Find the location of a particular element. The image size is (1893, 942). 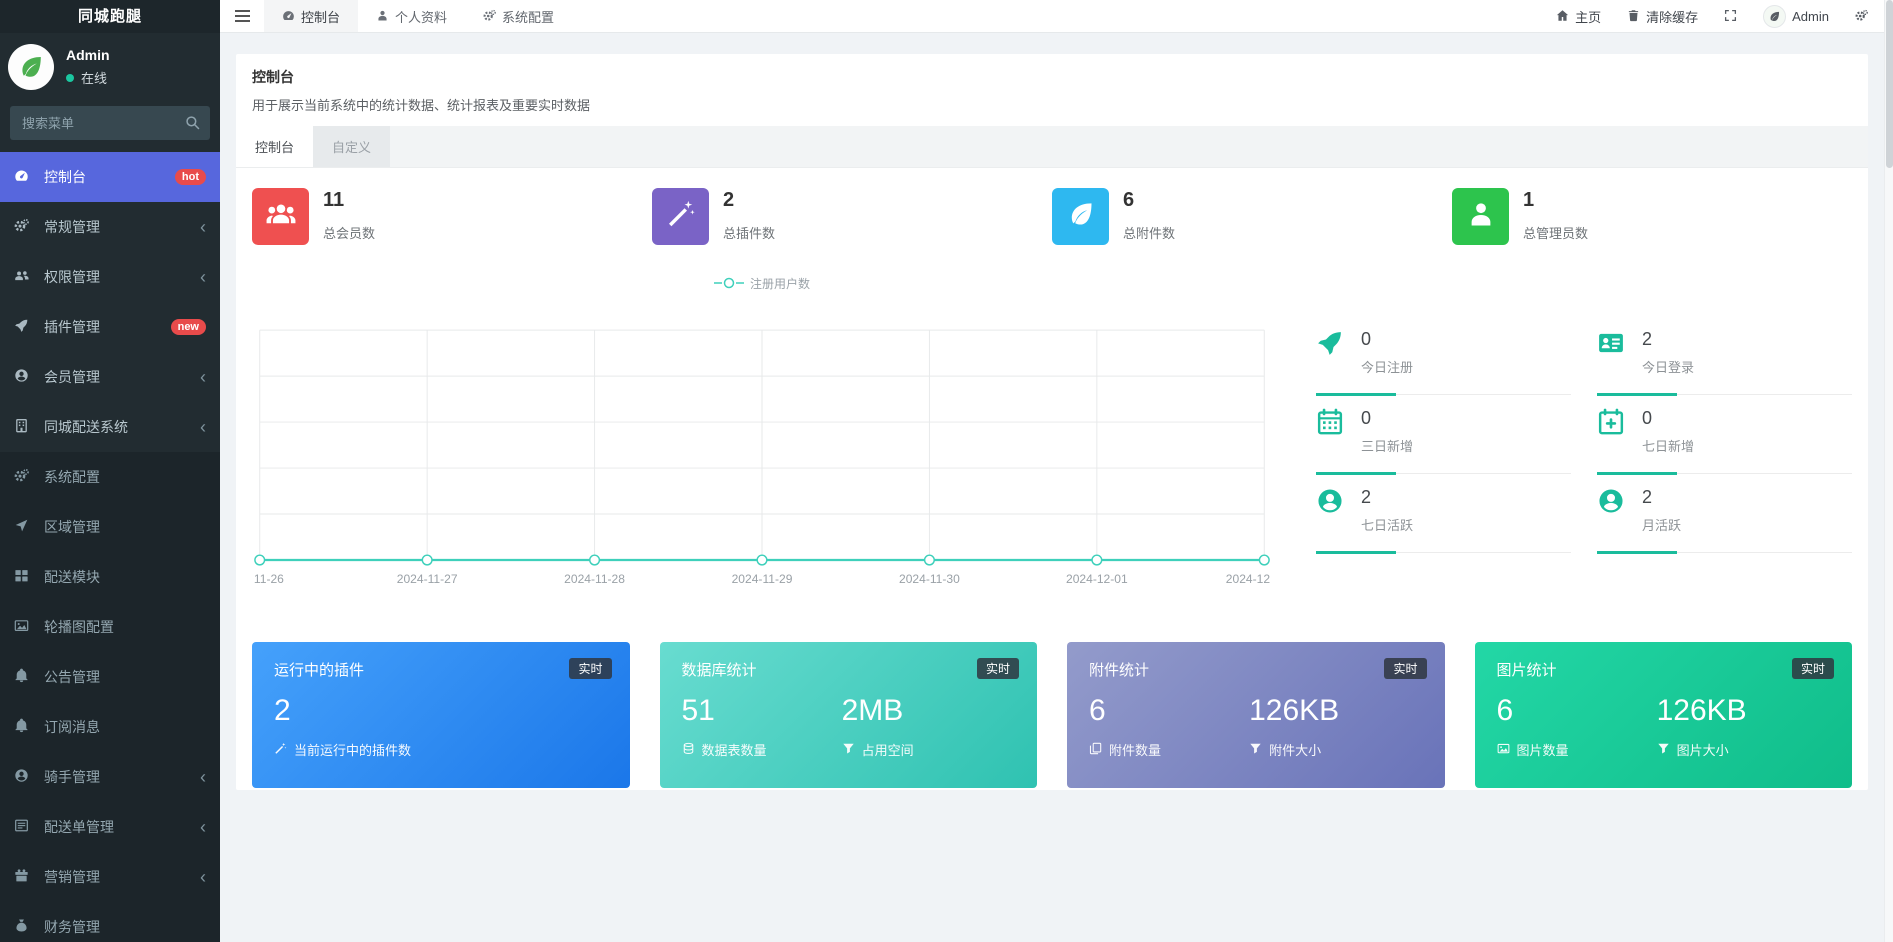

chart-legend-label: 注册用户数 is located at coordinates (779, 283).